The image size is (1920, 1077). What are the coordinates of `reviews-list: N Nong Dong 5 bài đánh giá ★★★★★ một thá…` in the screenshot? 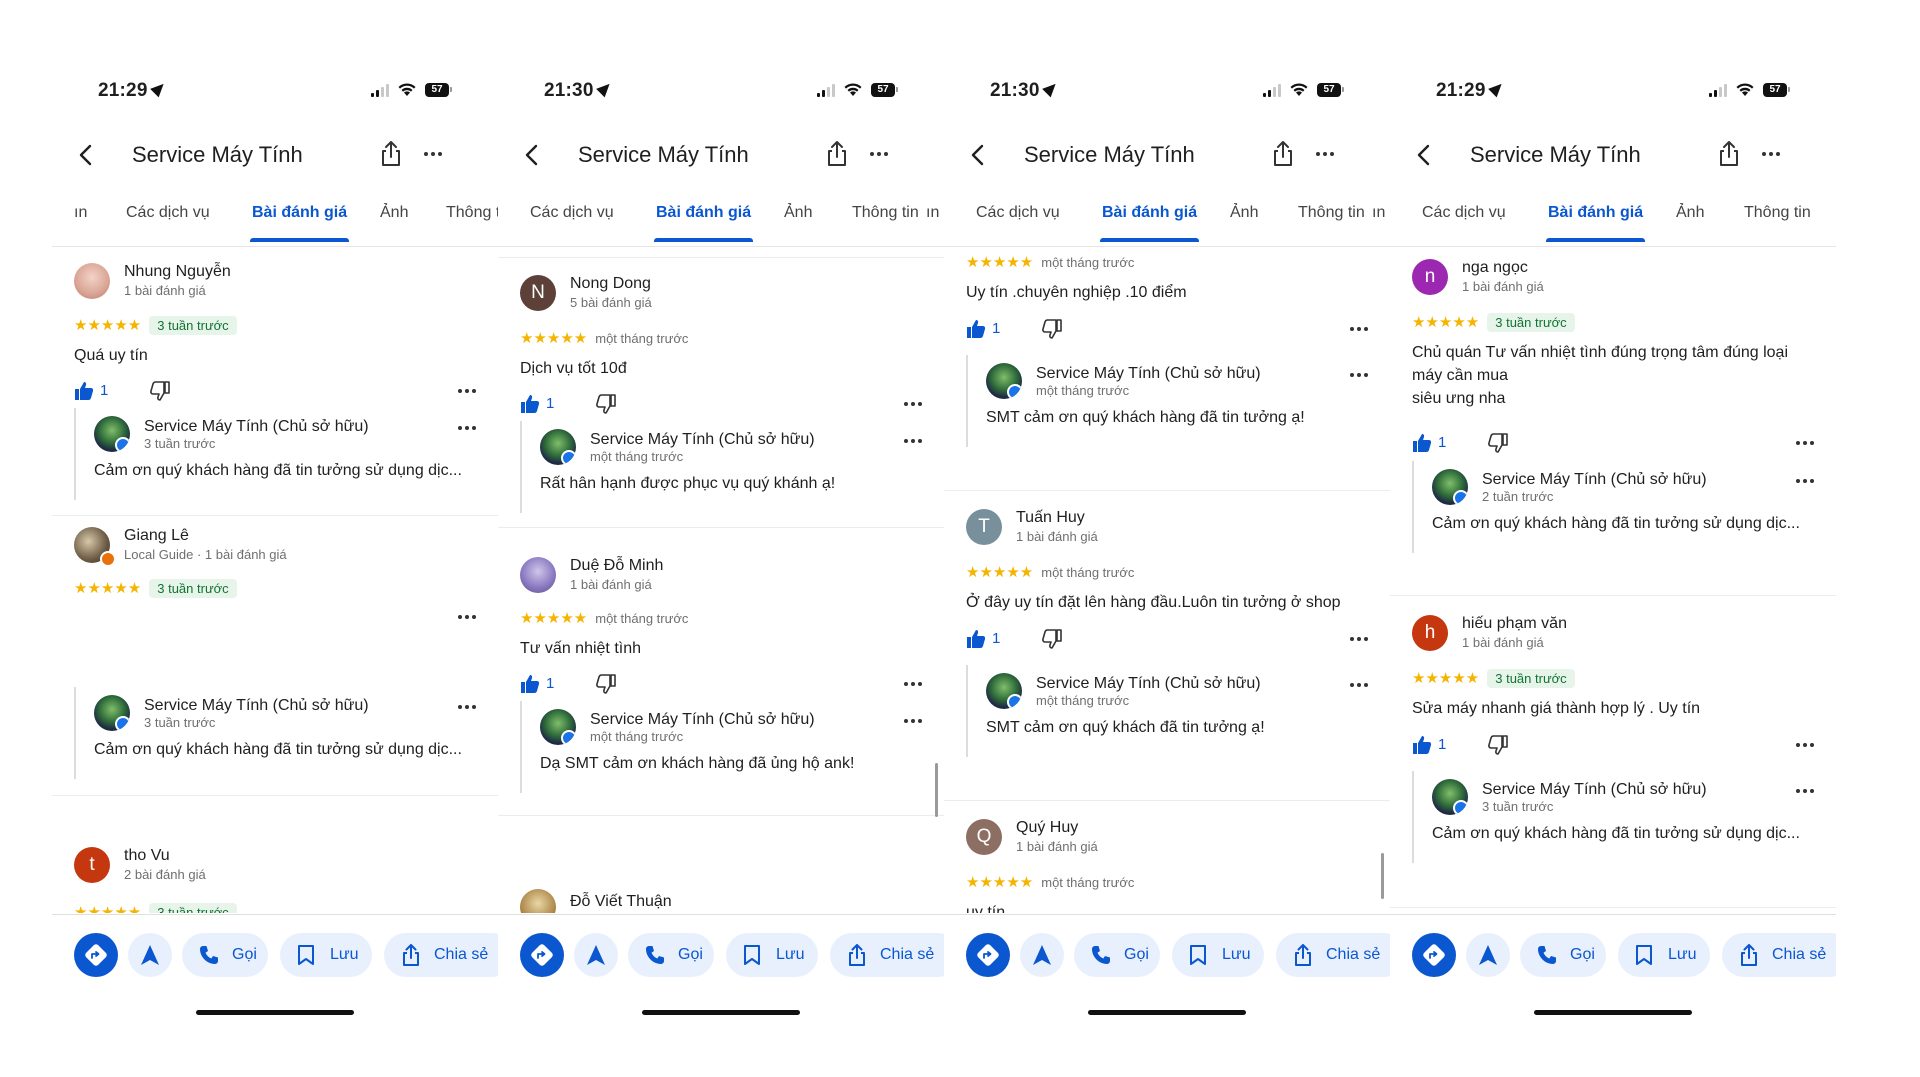 It's located at (721, 580).